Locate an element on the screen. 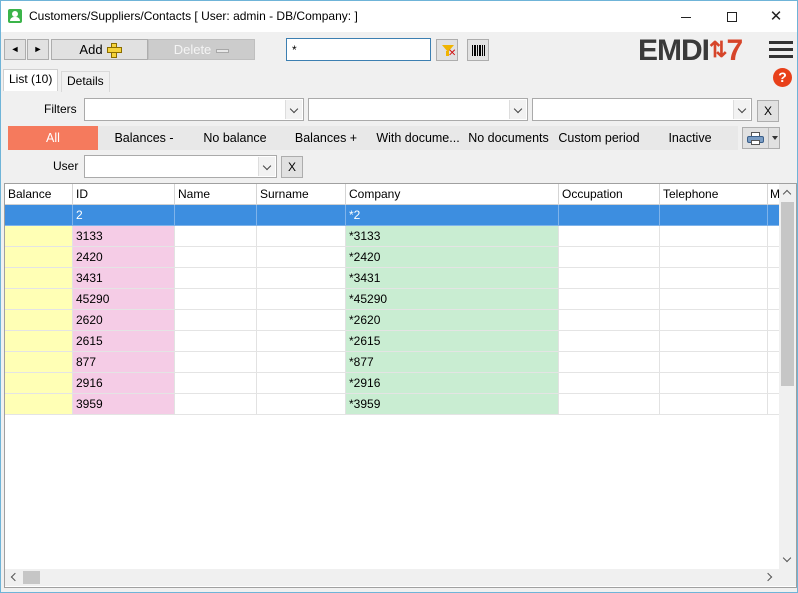 This screenshot has width=798, height=593. scroll-down-icon is located at coordinates (787, 560).